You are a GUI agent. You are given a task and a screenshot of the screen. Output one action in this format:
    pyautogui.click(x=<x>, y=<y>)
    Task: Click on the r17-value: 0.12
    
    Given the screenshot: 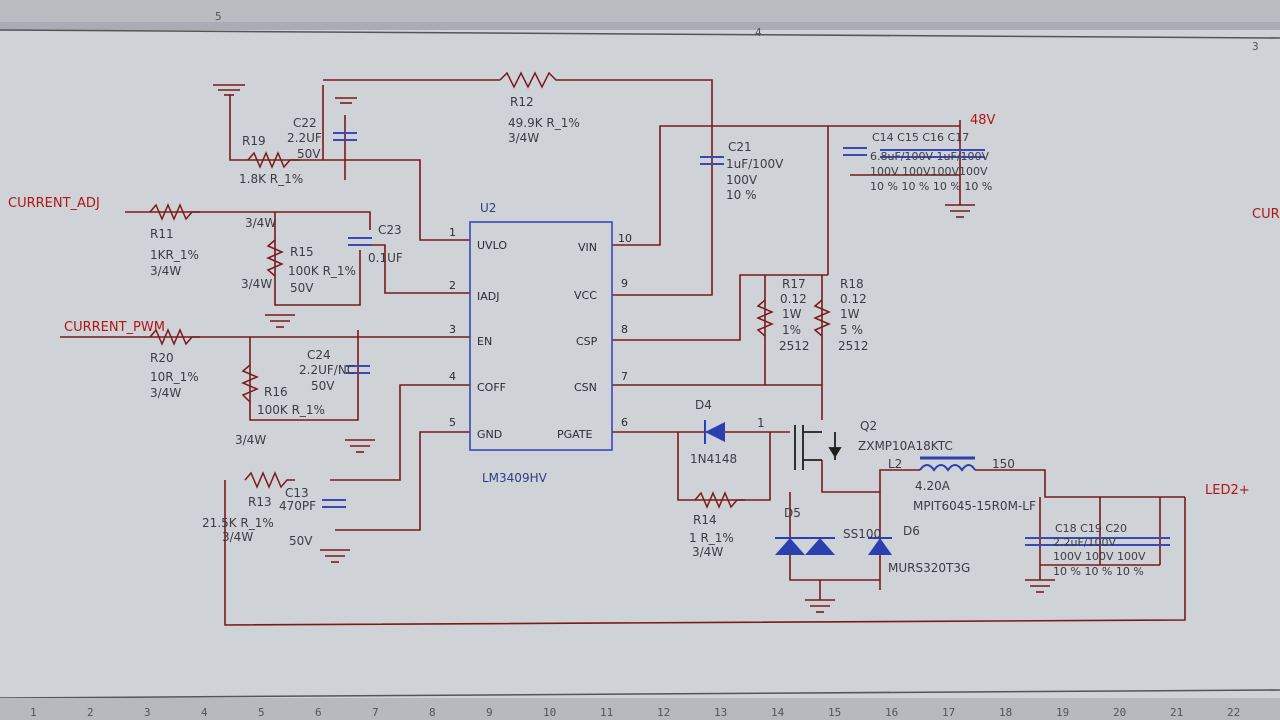 What is the action you would take?
    pyautogui.click(x=793, y=299)
    